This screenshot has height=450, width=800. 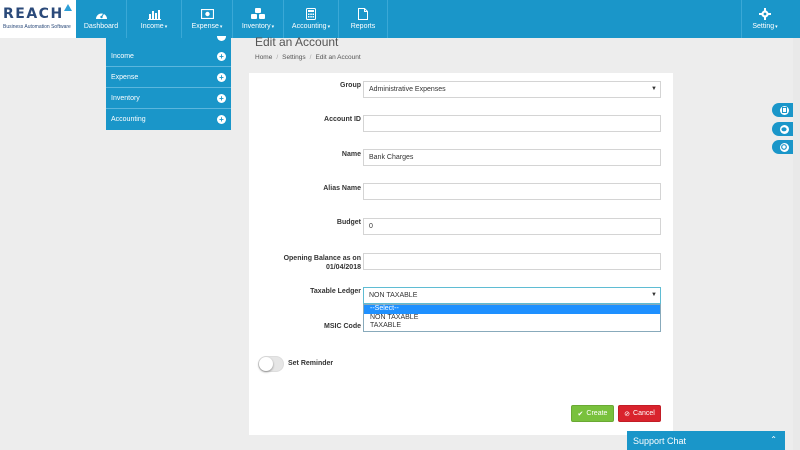 I want to click on brand-logo: REACH Business Automation Software, so click(x=38, y=19).